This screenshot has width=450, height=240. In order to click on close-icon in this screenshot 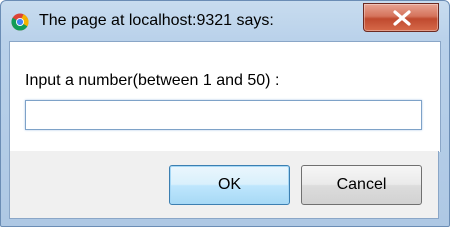, I will do `click(402, 18)`.